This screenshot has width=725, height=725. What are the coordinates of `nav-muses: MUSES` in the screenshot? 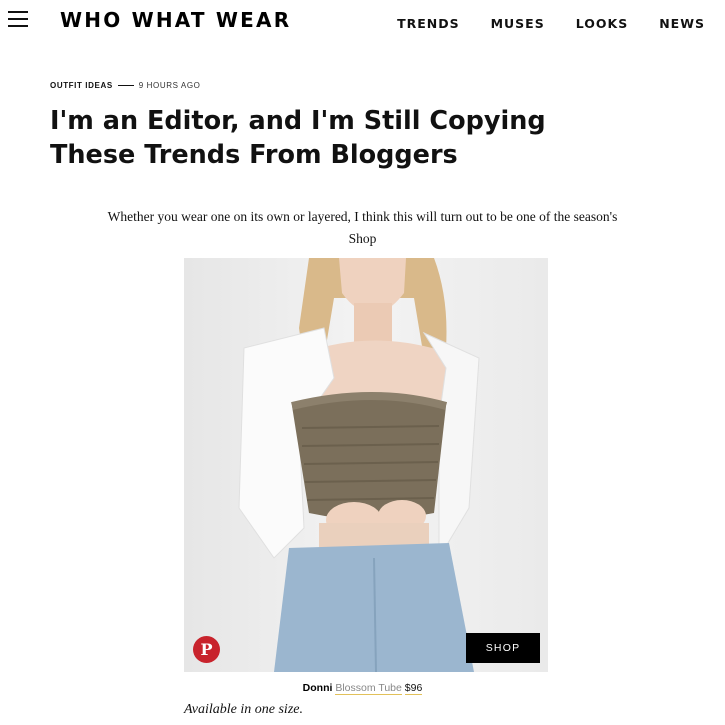 It's located at (518, 23).